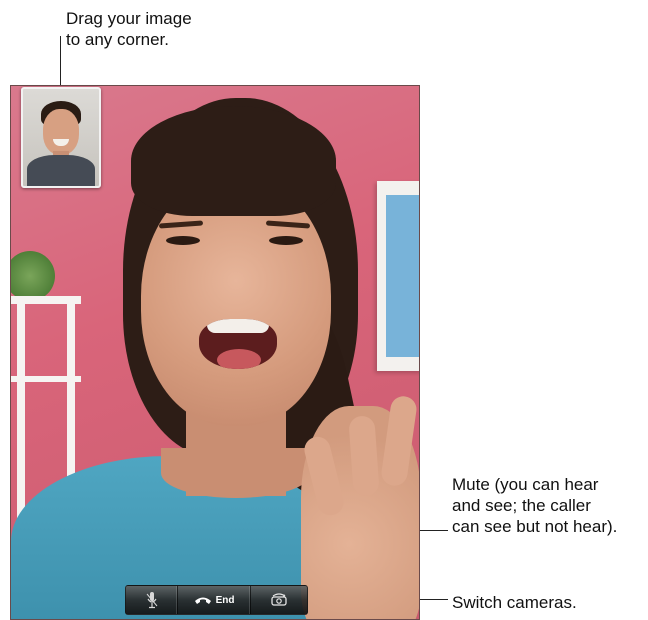 Image resolution: width=648 pixels, height=620 pixels. I want to click on switch-camera-button, so click(279, 600).